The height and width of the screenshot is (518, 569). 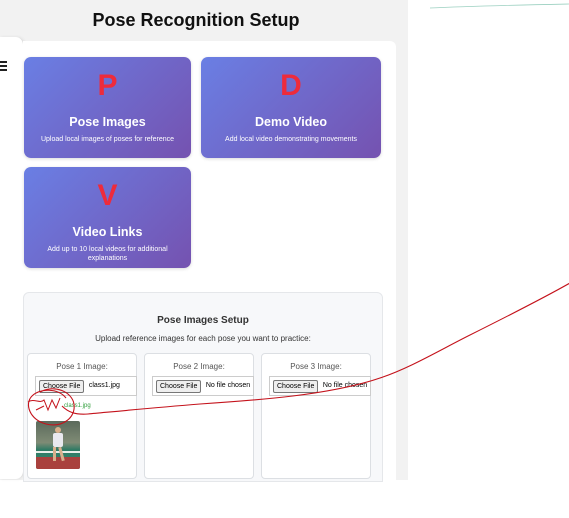 I want to click on pose-1-preview-image, so click(x=58, y=445).